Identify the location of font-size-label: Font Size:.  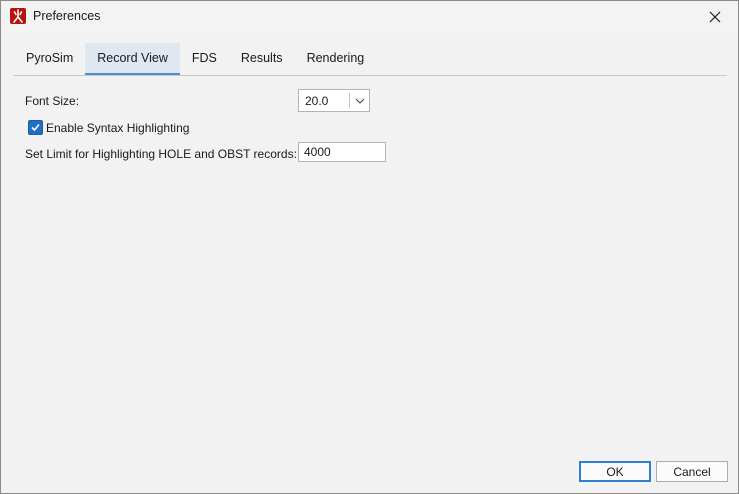
(52, 101).